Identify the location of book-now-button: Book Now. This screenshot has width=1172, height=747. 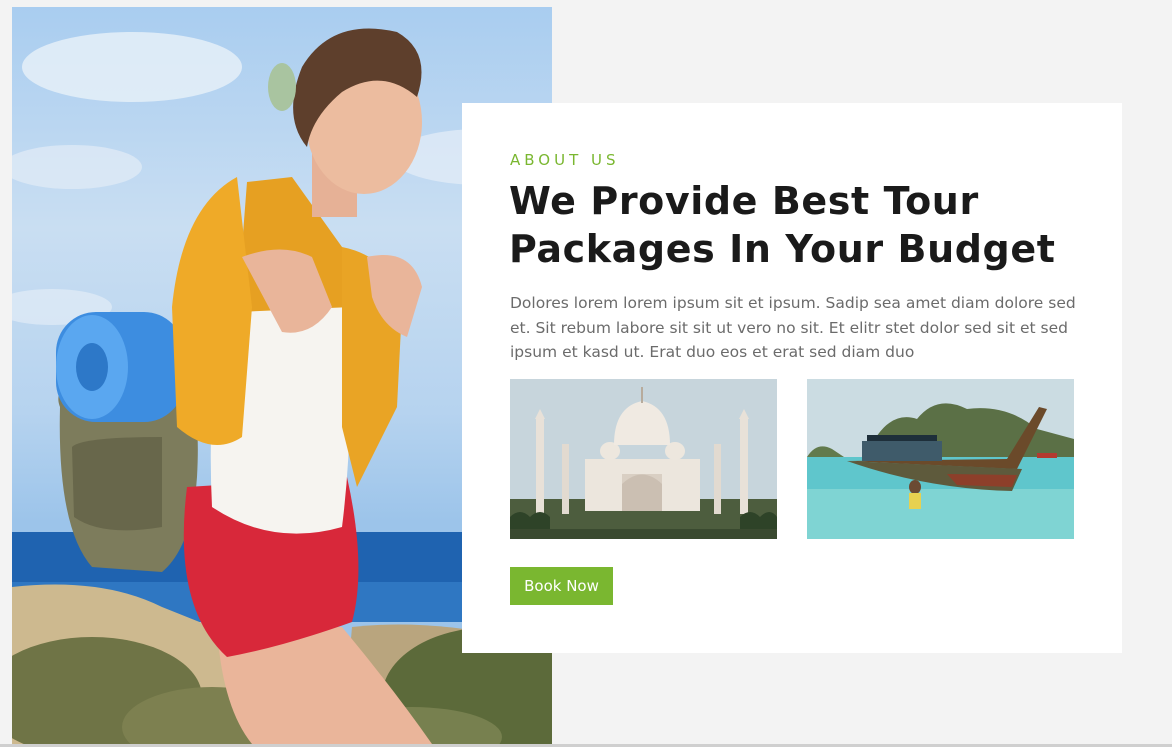
(561, 586).